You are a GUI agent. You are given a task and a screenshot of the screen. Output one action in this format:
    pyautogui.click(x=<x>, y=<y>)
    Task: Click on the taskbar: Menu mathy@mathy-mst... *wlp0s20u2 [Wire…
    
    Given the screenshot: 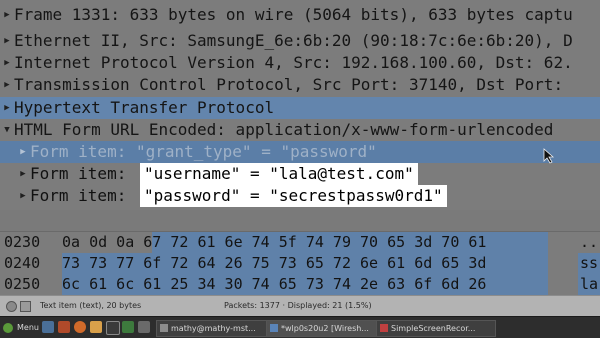 What is the action you would take?
    pyautogui.click(x=300, y=327)
    